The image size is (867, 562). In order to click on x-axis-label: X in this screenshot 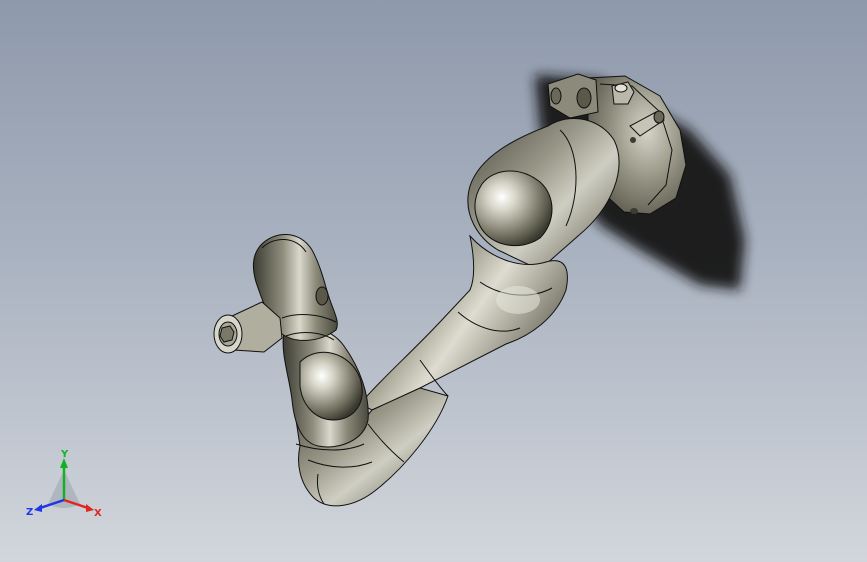, I will do `click(98, 513)`.